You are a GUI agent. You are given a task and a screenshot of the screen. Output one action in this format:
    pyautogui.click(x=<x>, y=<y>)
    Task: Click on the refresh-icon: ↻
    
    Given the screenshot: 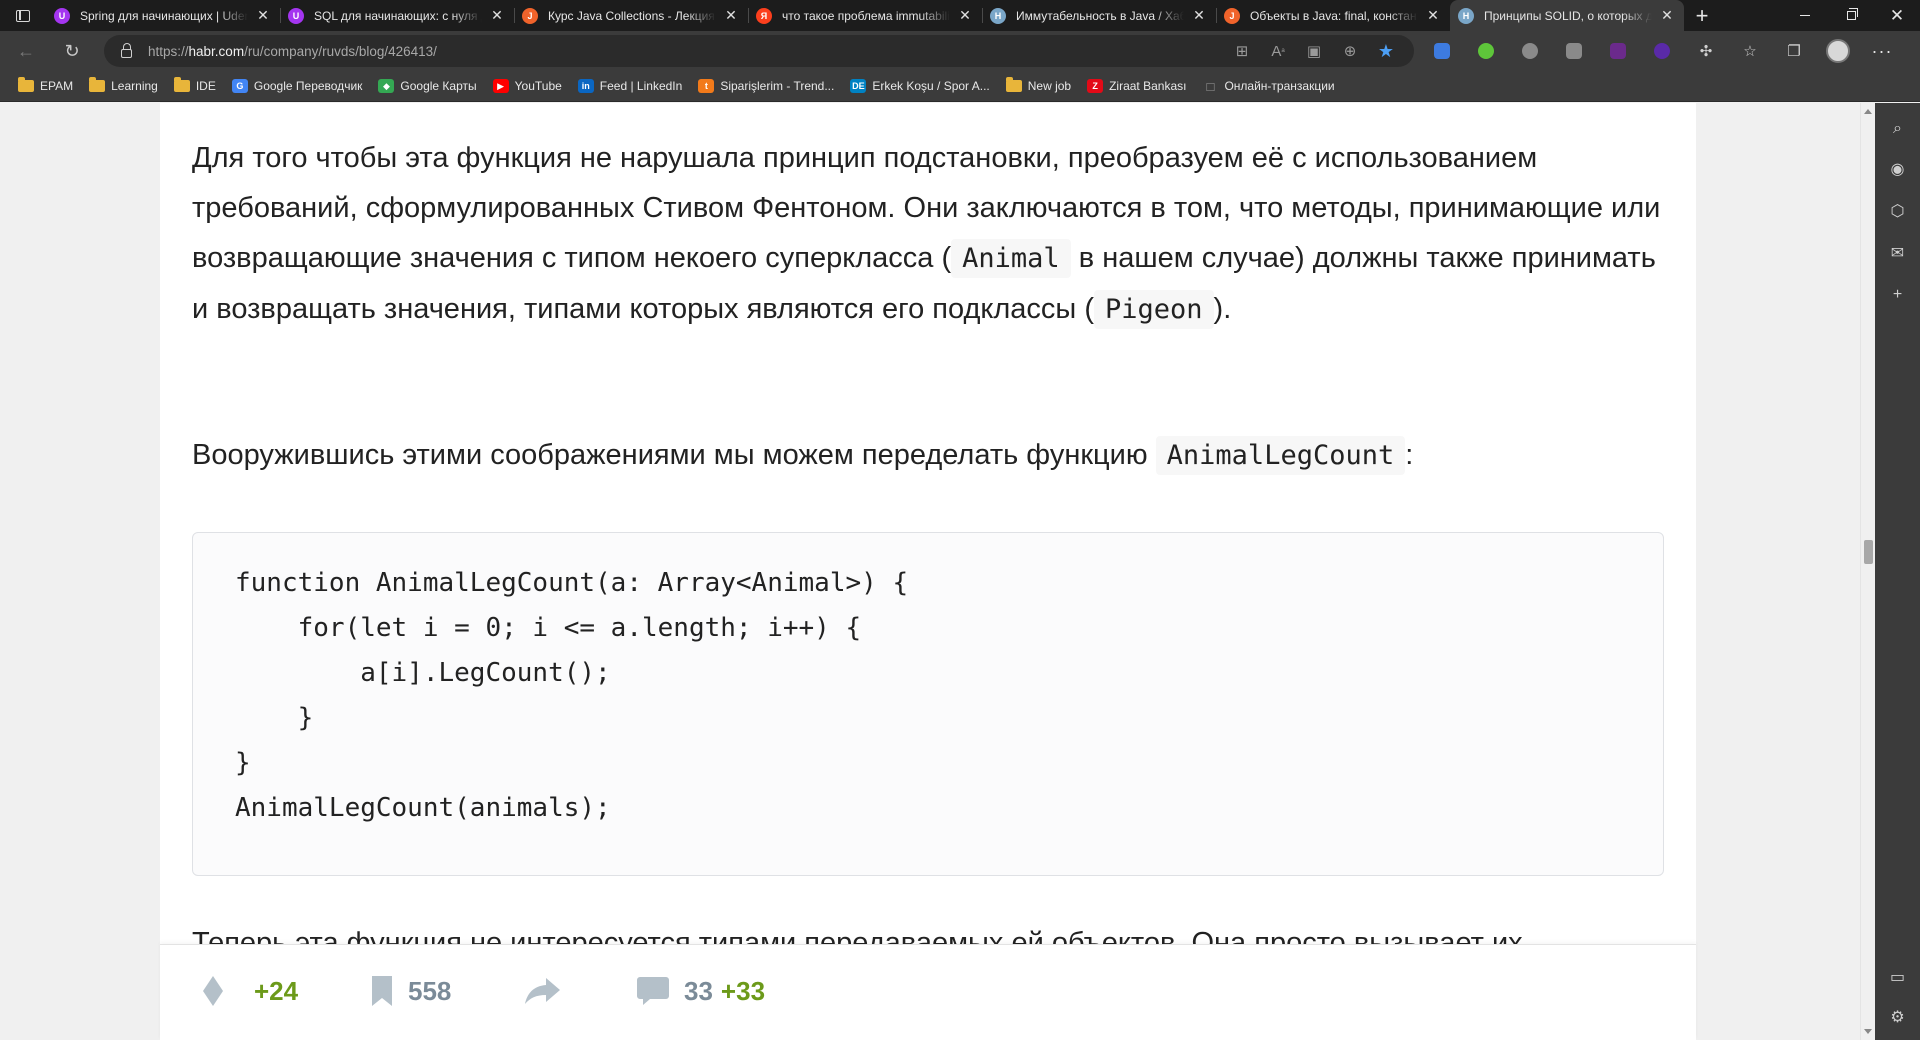 What is the action you would take?
    pyautogui.click(x=72, y=50)
    